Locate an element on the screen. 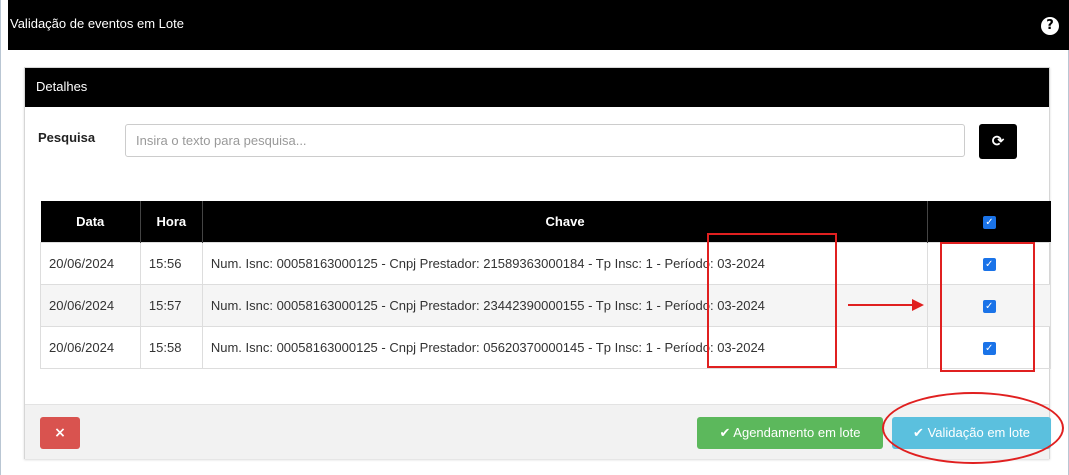  window-title: Validação de eventos em Lote is located at coordinates (97, 23).